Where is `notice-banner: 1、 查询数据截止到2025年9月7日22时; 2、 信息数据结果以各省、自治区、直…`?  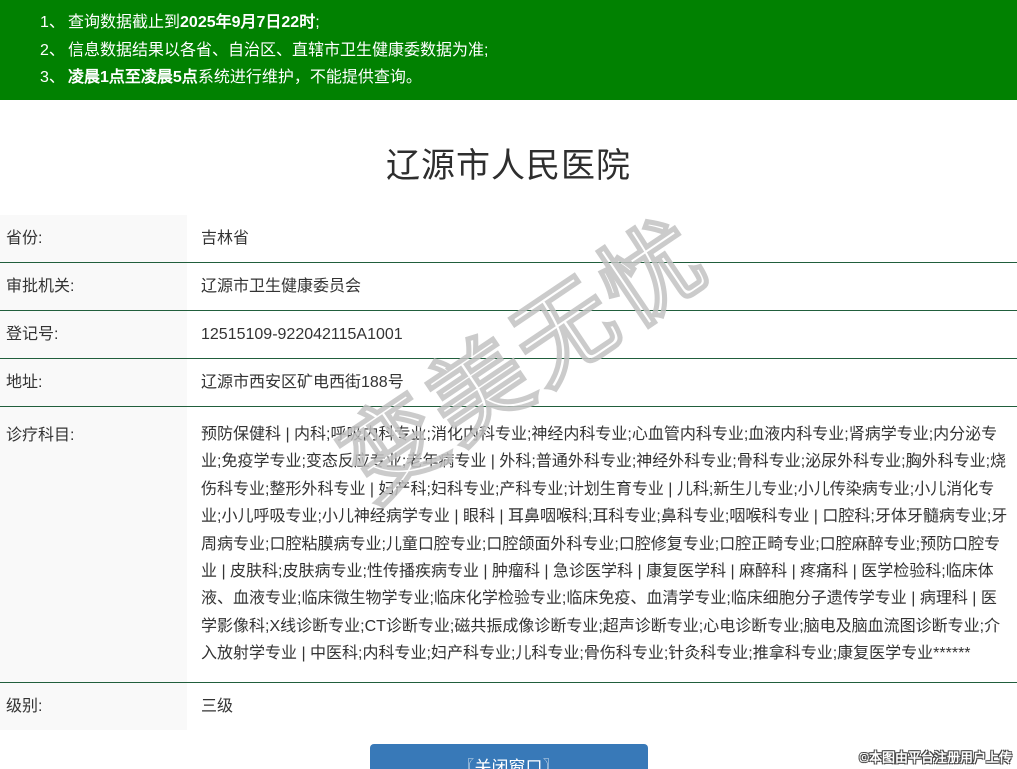 notice-banner: 1、 查询数据截止到2025年9月7日22时; 2、 信息数据结果以各省、自治区、直… is located at coordinates (508, 50).